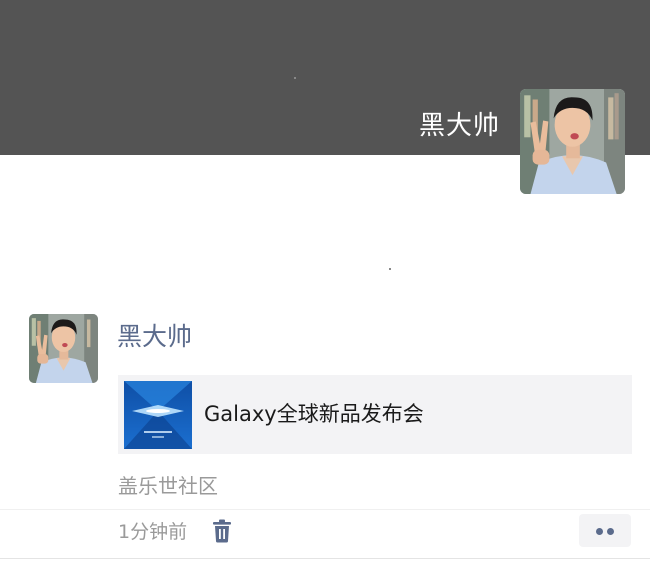  I want to click on delete-button, so click(222, 531).